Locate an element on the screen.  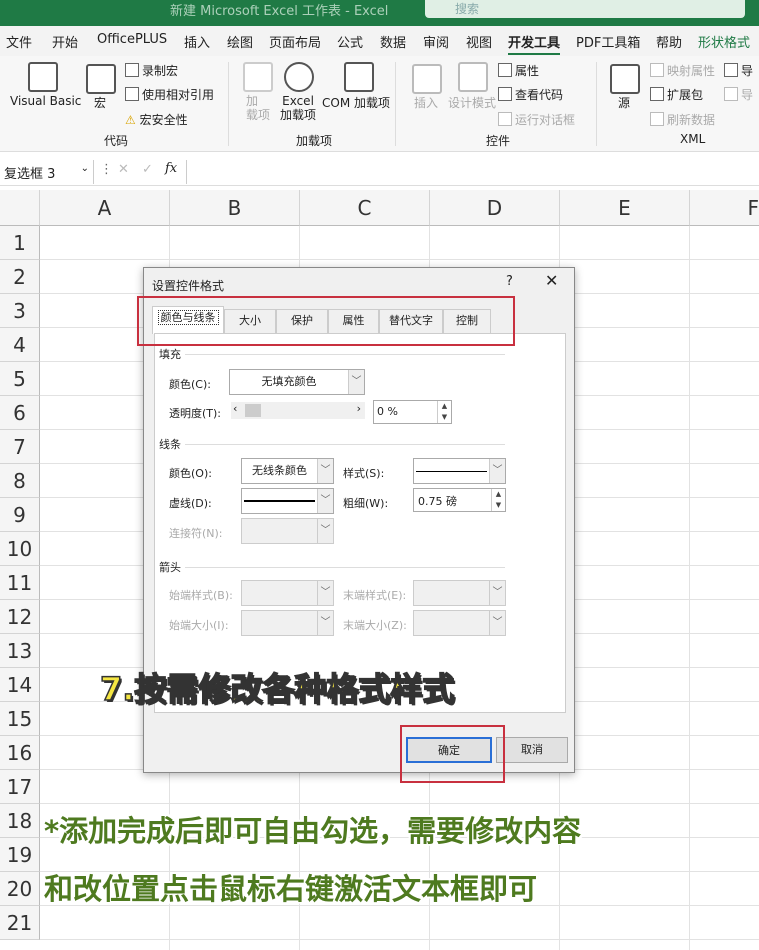
chevron-left-icon: ‹ is located at coordinates (235, 408).